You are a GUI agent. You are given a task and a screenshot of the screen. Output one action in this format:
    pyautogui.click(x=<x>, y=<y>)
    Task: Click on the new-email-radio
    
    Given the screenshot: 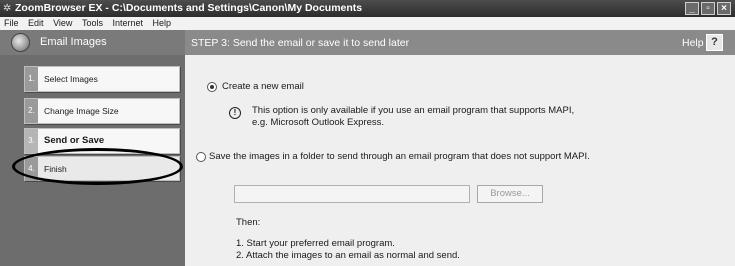 What is the action you would take?
    pyautogui.click(x=212, y=87)
    